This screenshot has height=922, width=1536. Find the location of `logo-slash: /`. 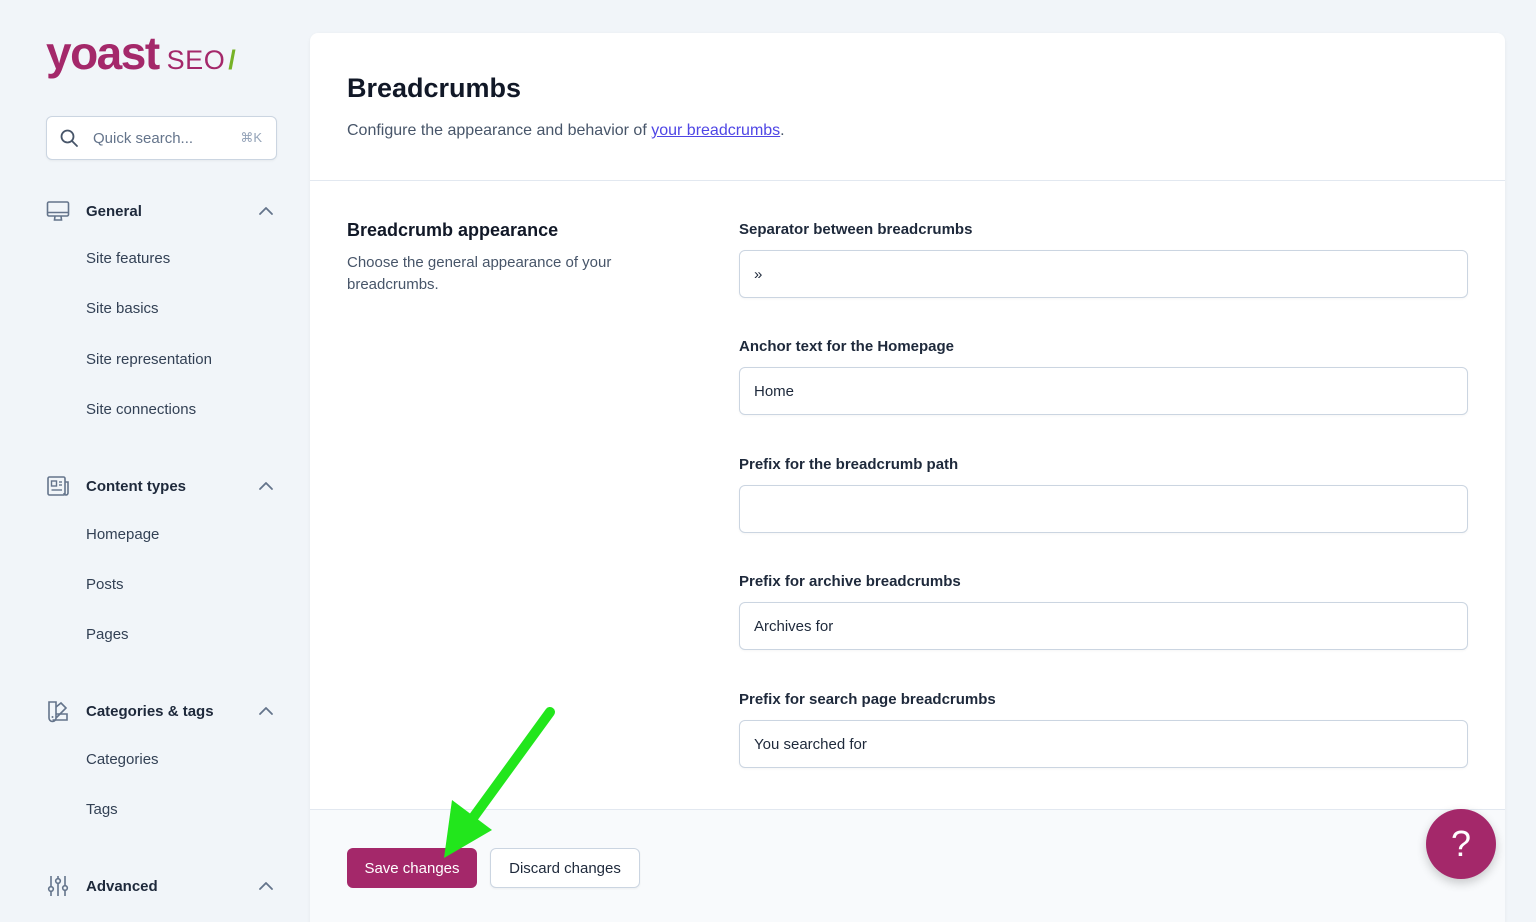

logo-slash: / is located at coordinates (232, 60).